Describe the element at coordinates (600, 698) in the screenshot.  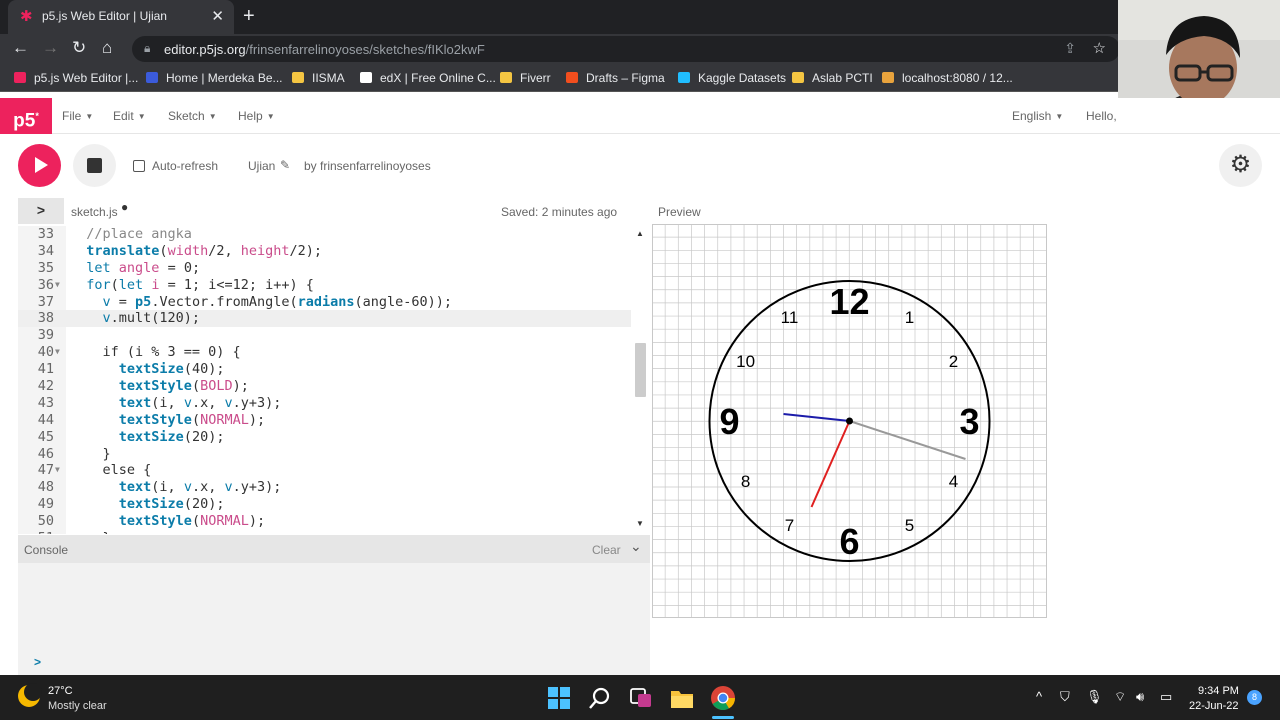
I see `search-icon` at that location.